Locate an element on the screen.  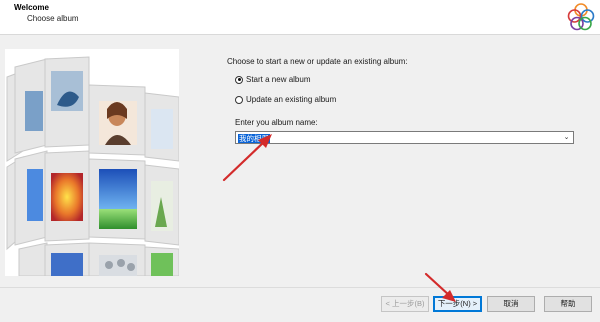
radio-start-new is located at coordinates (239, 79).